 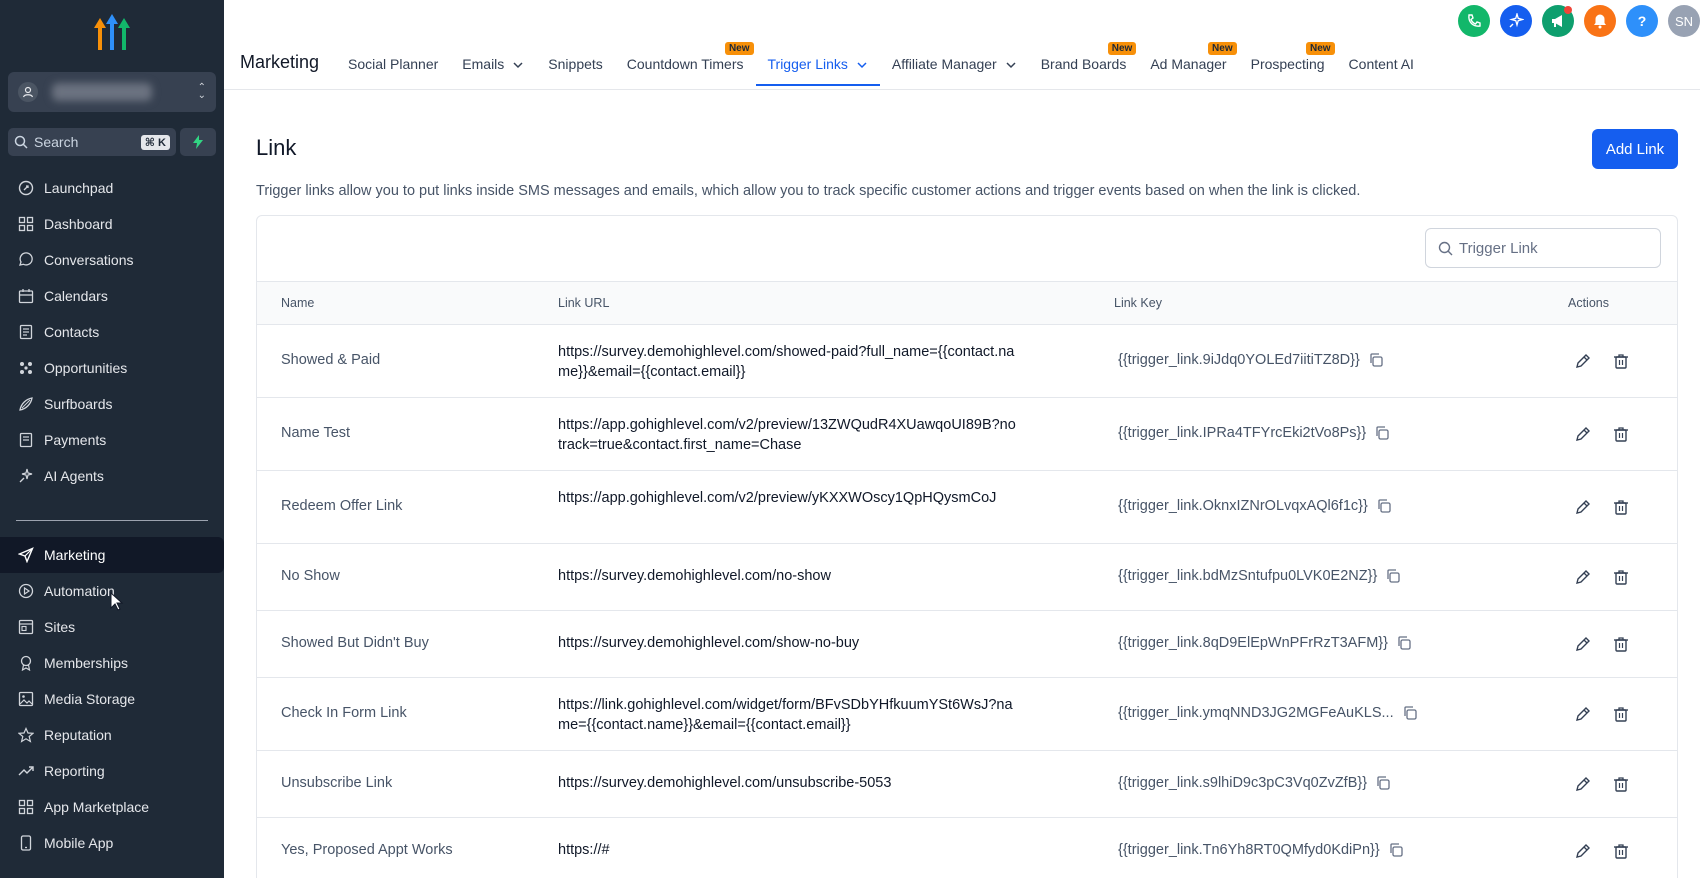 I want to click on account-switcher: ⌃ ⌄, so click(x=112, y=92).